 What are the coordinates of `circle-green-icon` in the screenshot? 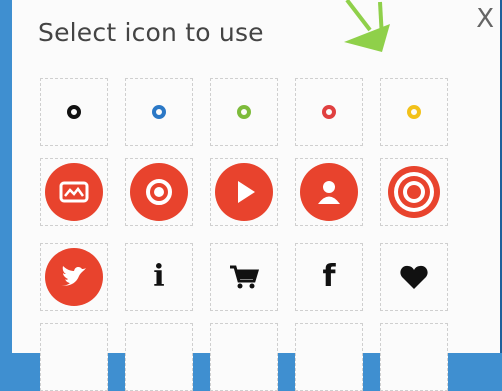 It's located at (244, 112).